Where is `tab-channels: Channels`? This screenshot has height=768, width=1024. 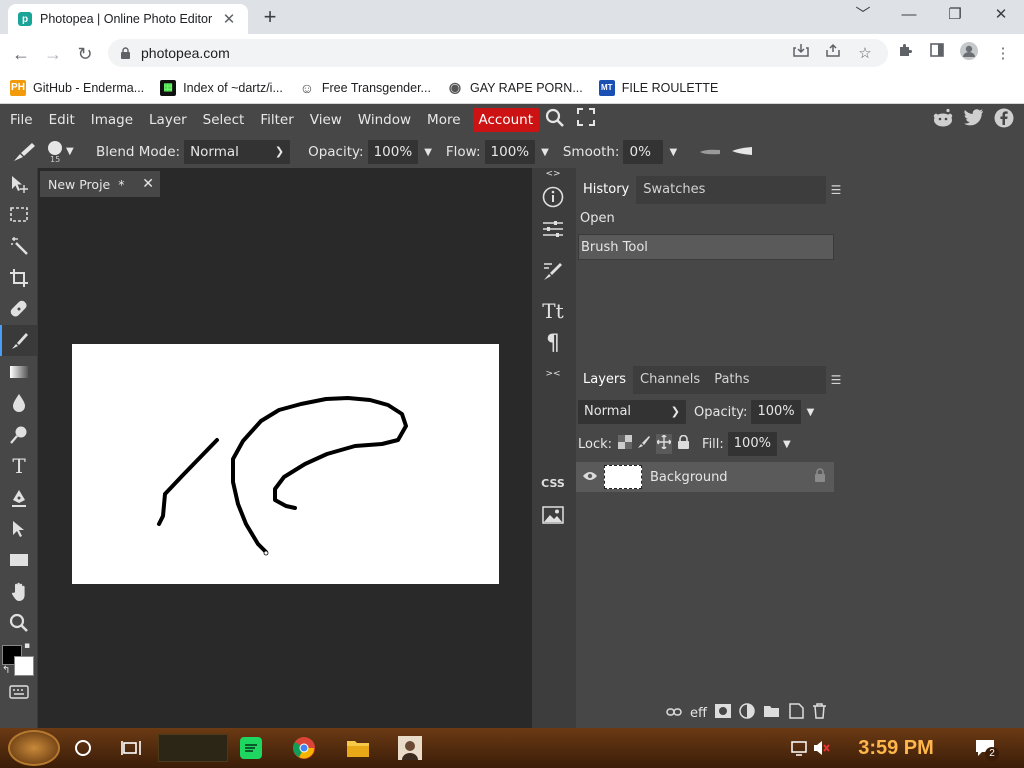
tab-channels: Channels is located at coordinates (670, 380).